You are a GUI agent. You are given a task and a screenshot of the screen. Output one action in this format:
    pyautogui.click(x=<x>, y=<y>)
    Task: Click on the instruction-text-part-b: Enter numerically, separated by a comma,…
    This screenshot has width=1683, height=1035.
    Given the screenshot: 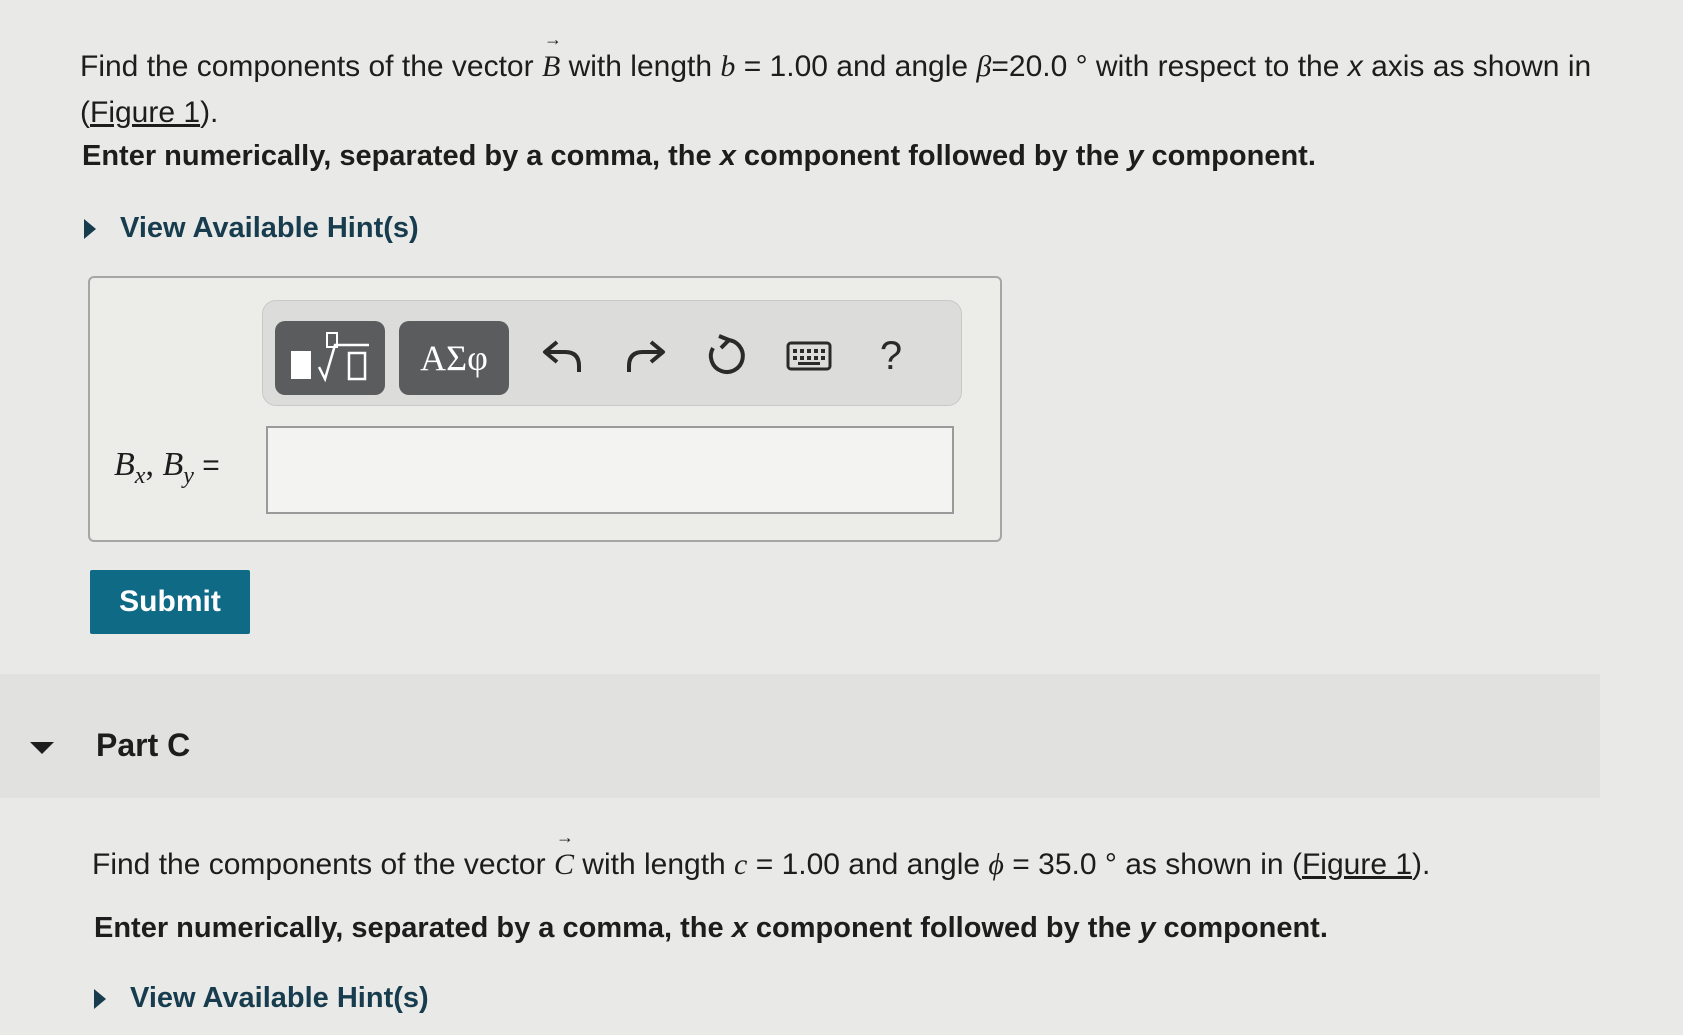 What is the action you would take?
    pyautogui.click(x=699, y=156)
    